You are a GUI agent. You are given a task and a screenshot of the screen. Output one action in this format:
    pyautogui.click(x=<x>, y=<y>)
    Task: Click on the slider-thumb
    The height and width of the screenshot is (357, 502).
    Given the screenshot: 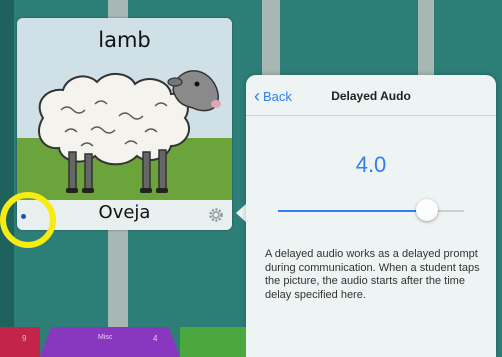 What is the action you would take?
    pyautogui.click(x=426, y=210)
    